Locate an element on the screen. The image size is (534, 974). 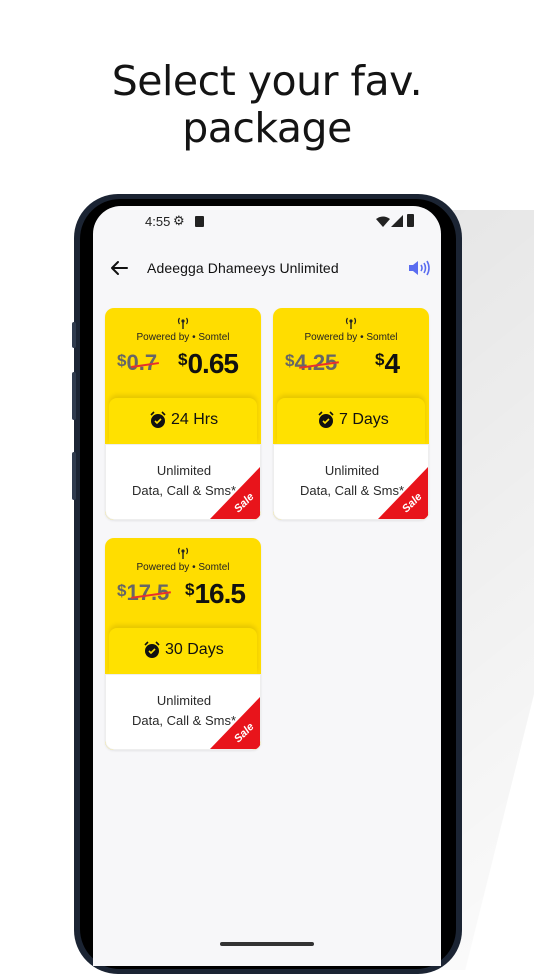
status-bar: 4:55 ⚙ is located at coordinates (267, 222).